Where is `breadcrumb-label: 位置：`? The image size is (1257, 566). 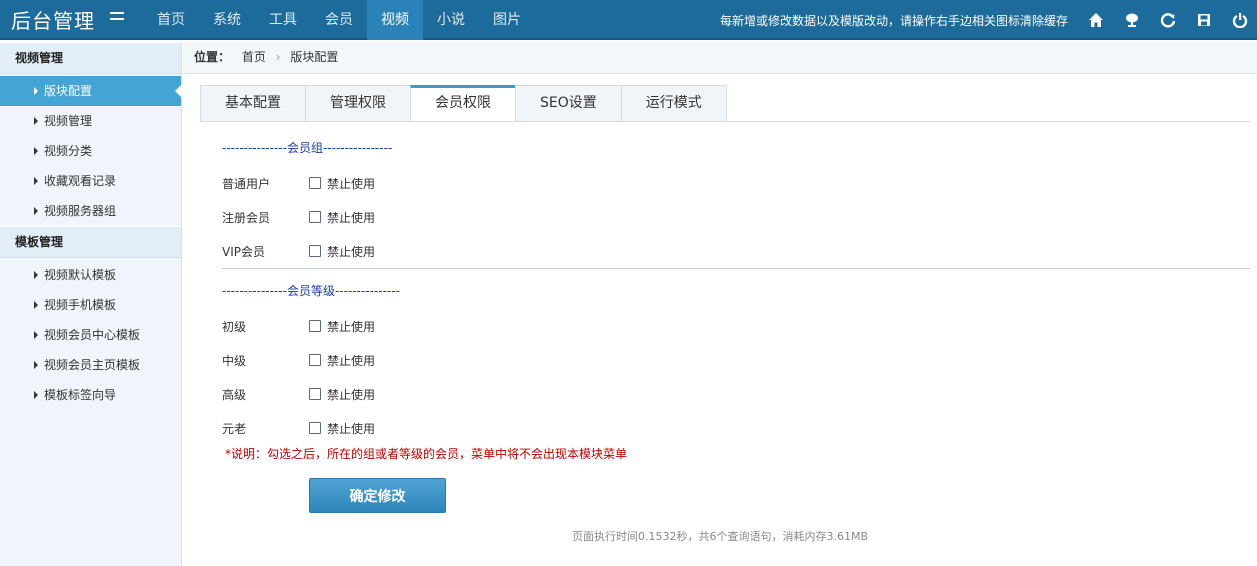
breadcrumb-label: 位置： is located at coordinates (212, 57).